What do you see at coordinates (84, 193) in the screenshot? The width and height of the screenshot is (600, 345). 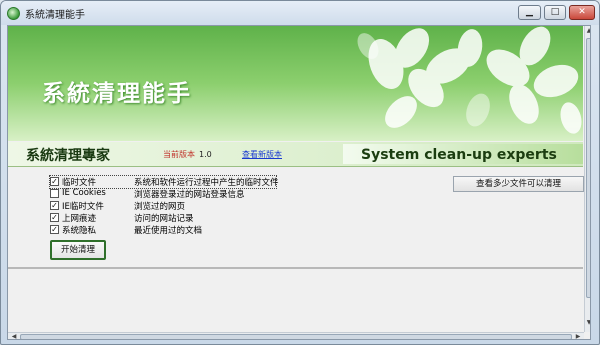 I see `item-name: IE Cookies` at bounding box center [84, 193].